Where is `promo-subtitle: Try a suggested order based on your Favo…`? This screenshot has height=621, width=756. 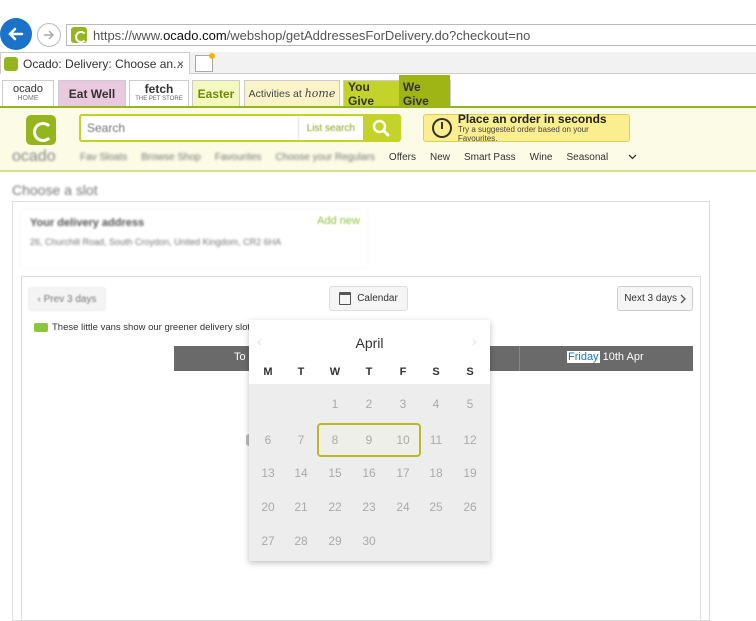 promo-subtitle: Try a suggested order based on your Favo… is located at coordinates (523, 134).